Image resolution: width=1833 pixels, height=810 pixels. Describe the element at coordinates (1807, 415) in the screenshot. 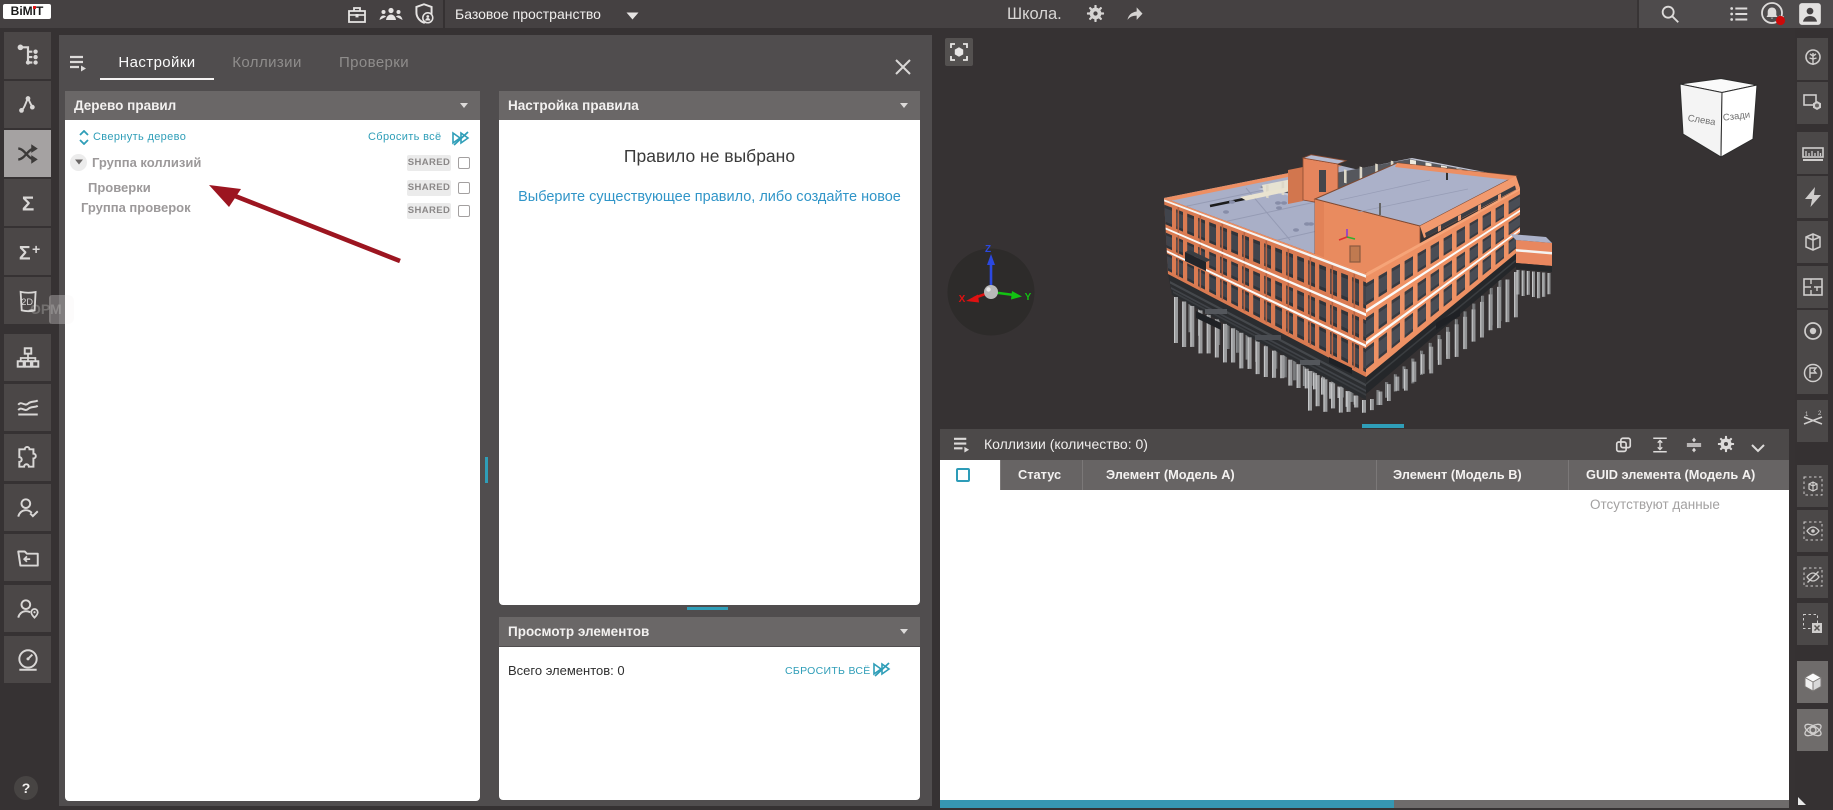

I see `svg-text: 1` at that location.